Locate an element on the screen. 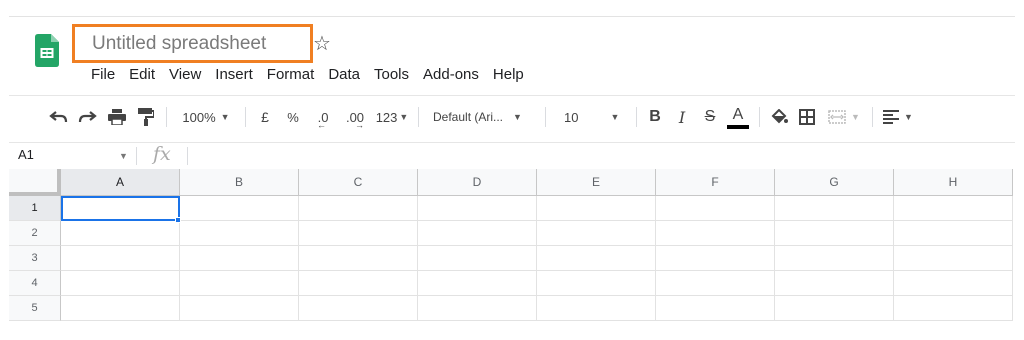  row-header: 4 is located at coordinates (35, 283).